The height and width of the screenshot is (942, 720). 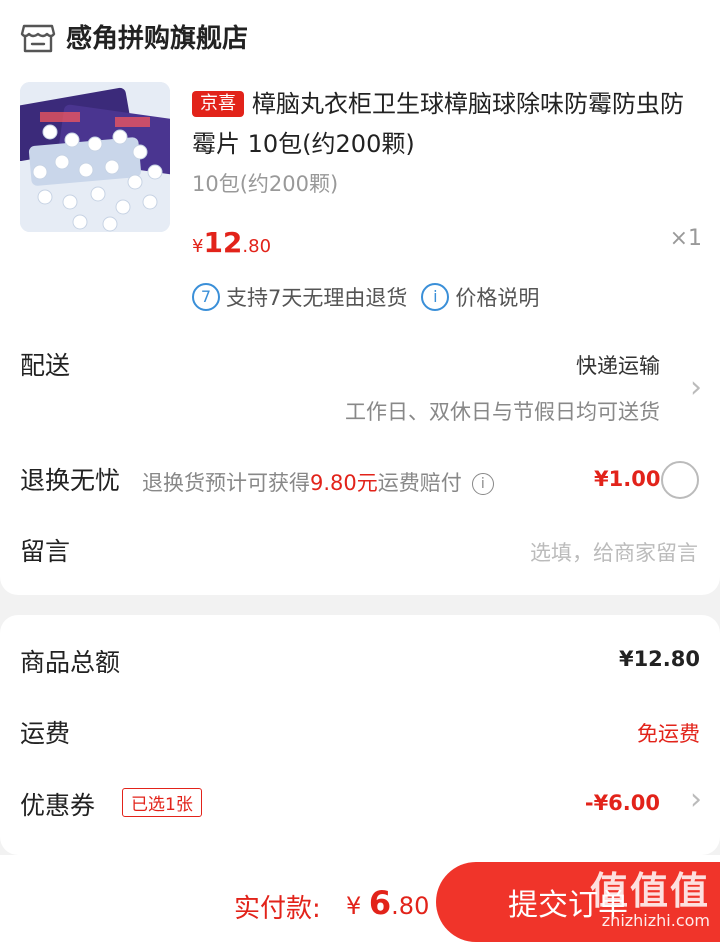 I want to click on goods-total-label: 商品总额, so click(x=70, y=662).